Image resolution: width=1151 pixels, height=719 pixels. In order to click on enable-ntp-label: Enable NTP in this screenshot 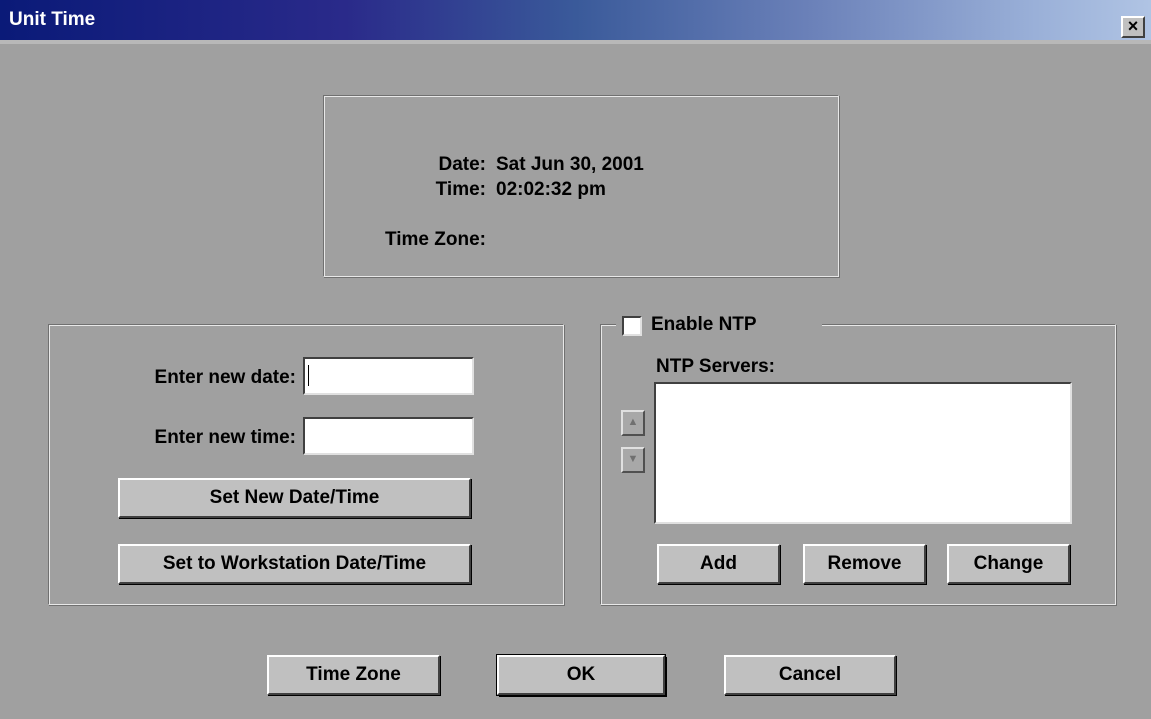, I will do `click(704, 325)`.